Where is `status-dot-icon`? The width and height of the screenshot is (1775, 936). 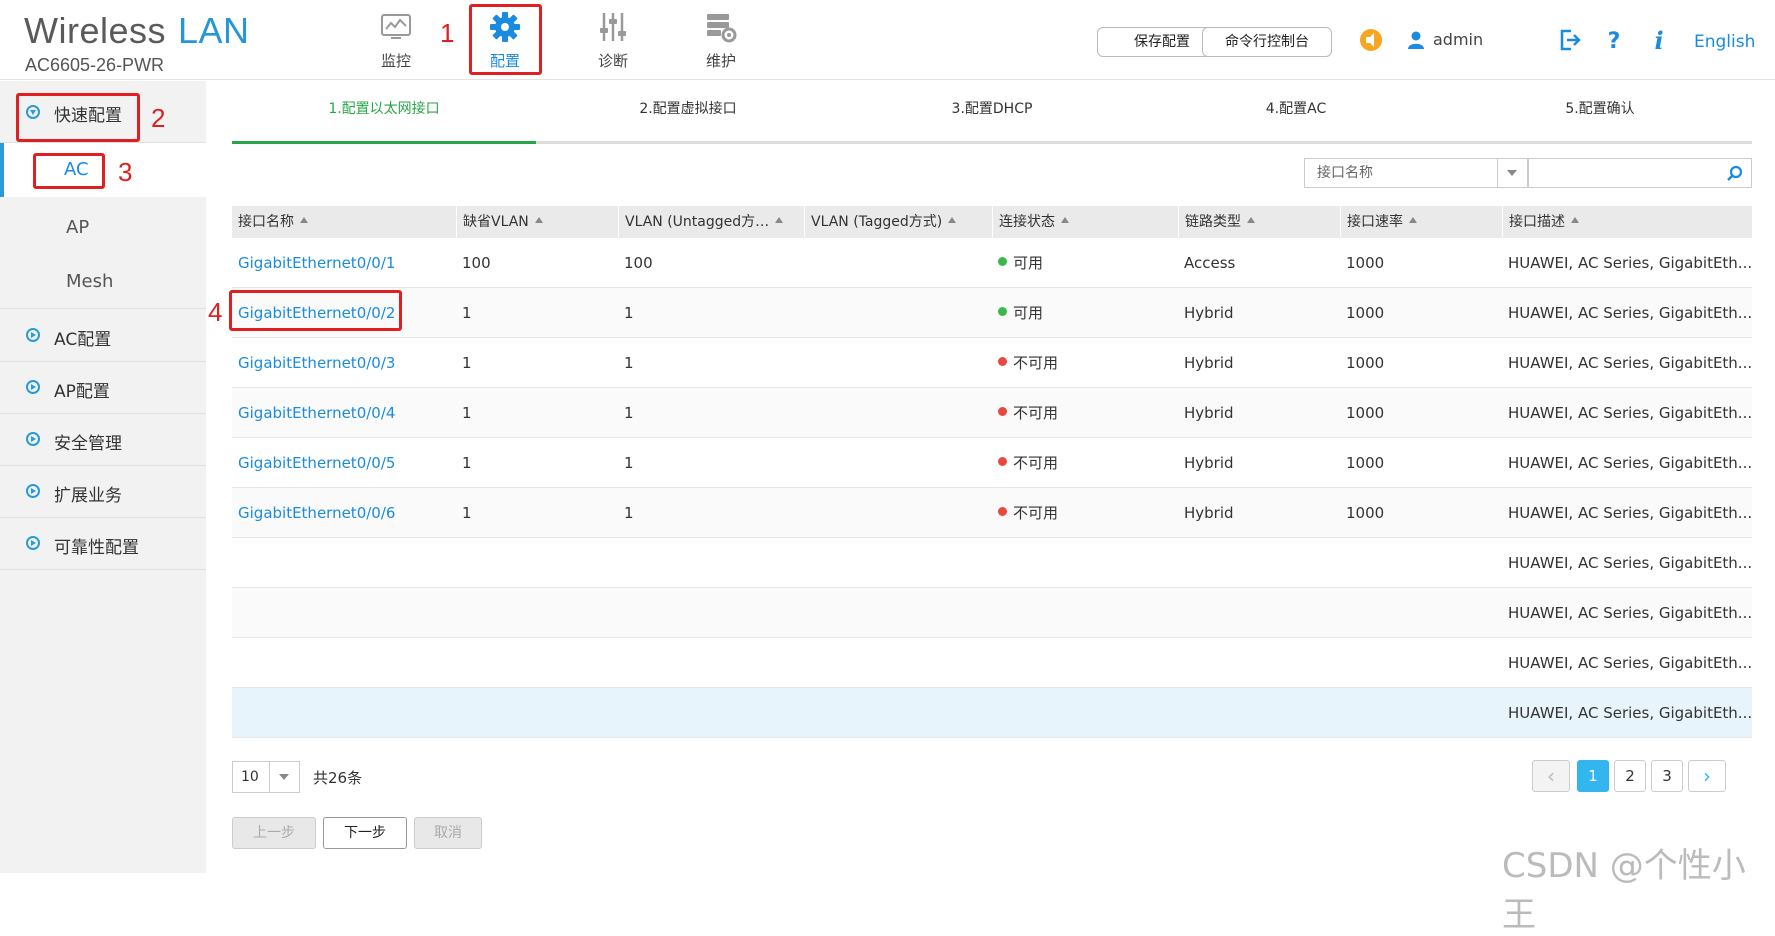 status-dot-icon is located at coordinates (1002, 461).